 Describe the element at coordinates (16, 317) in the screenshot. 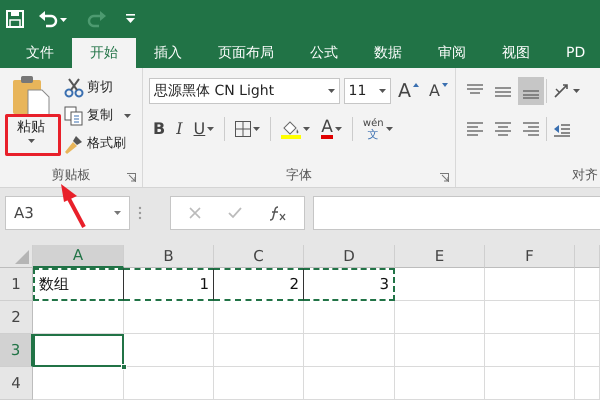

I see `row-header: 2` at that location.